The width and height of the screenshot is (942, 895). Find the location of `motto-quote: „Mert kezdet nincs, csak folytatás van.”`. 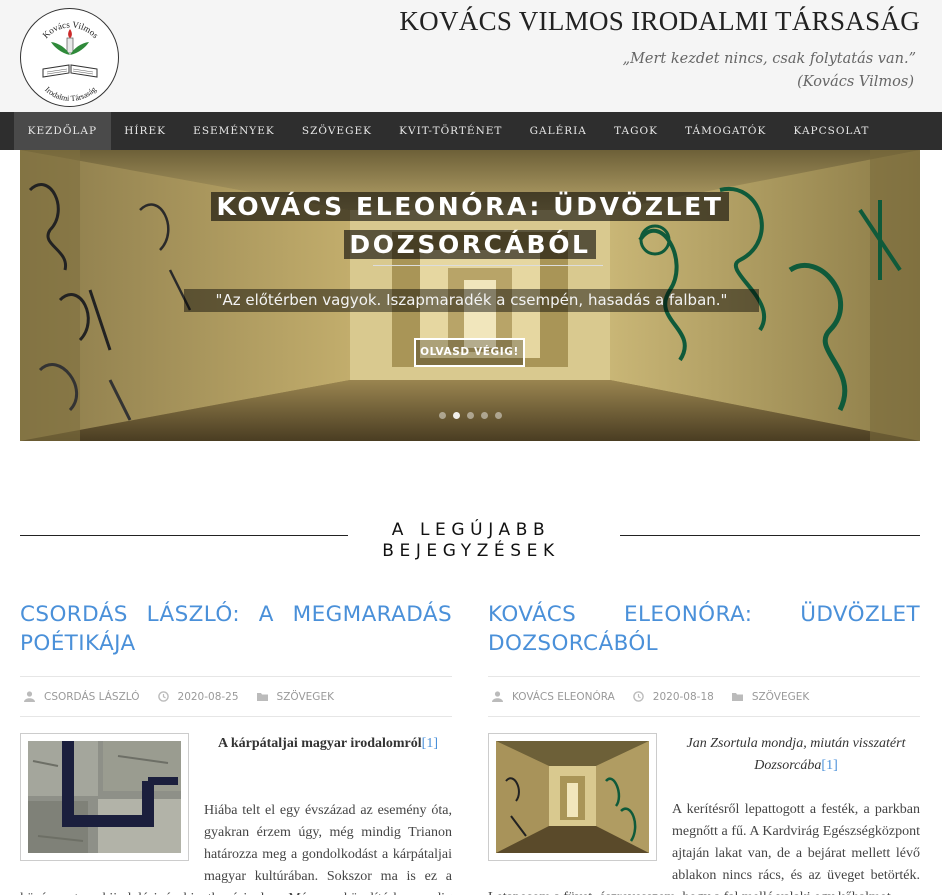

motto-quote: „Mert kezdet nincs, csak folytatás van.” is located at coordinates (769, 59).